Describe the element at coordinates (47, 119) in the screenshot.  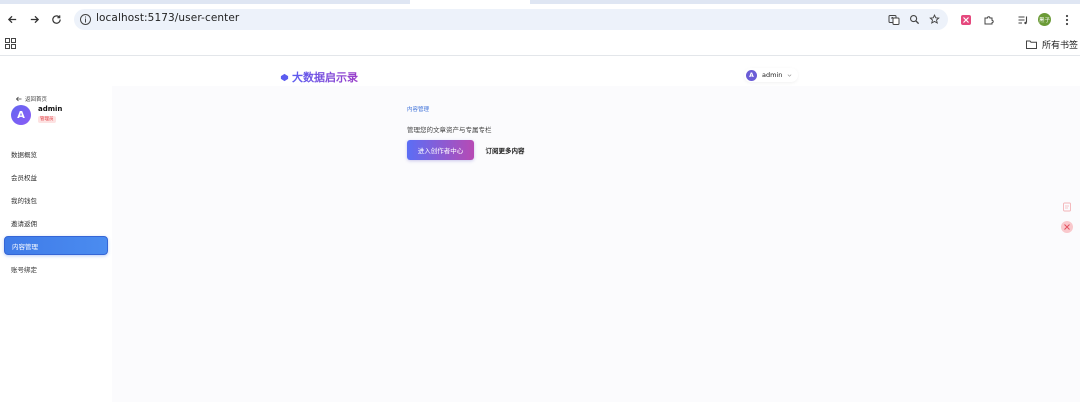
I see `role-badge: 管理员` at that location.